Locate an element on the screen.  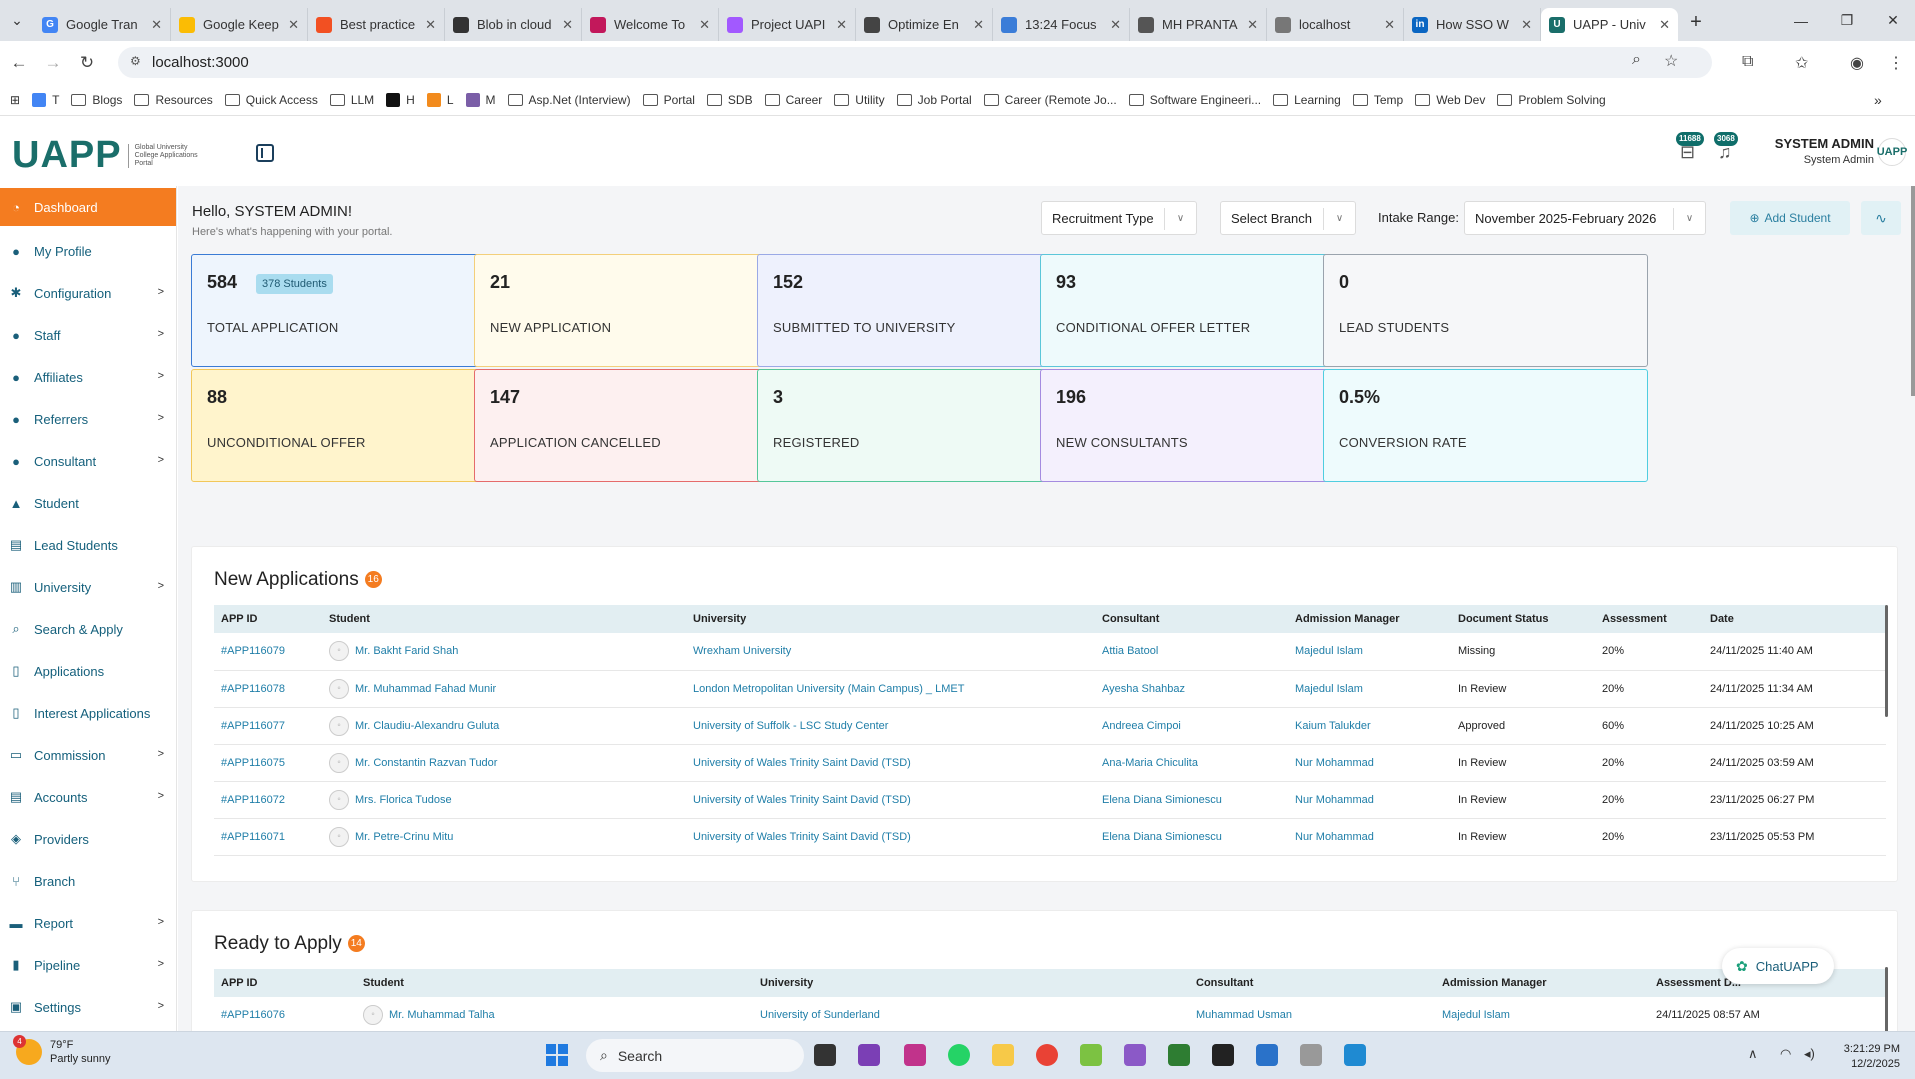
terminal-icon is located at coordinates (1223, 1055).